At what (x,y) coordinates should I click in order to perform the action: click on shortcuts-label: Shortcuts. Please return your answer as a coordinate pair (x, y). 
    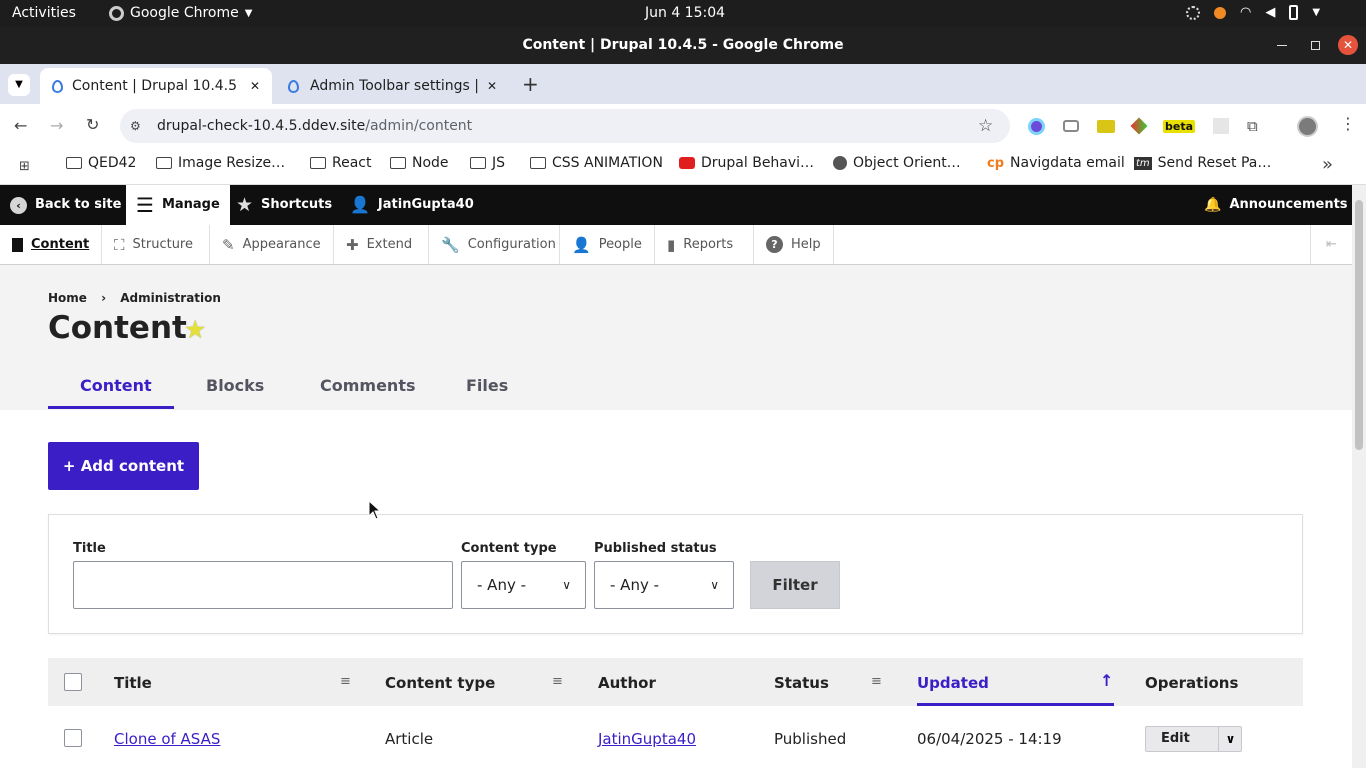
    Looking at the image, I should click on (297, 204).